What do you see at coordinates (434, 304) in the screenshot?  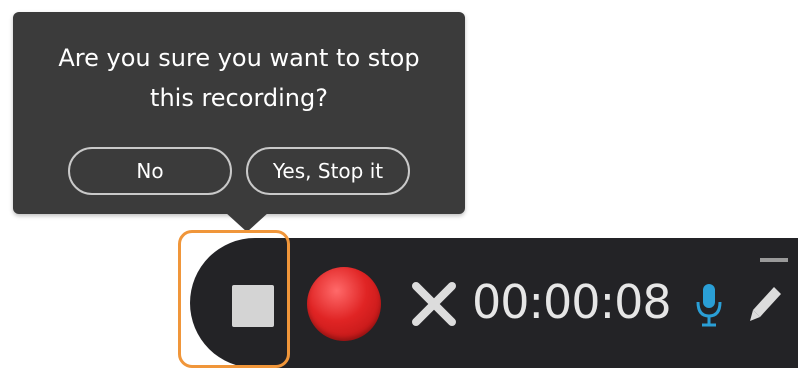 I see `close-icon` at bounding box center [434, 304].